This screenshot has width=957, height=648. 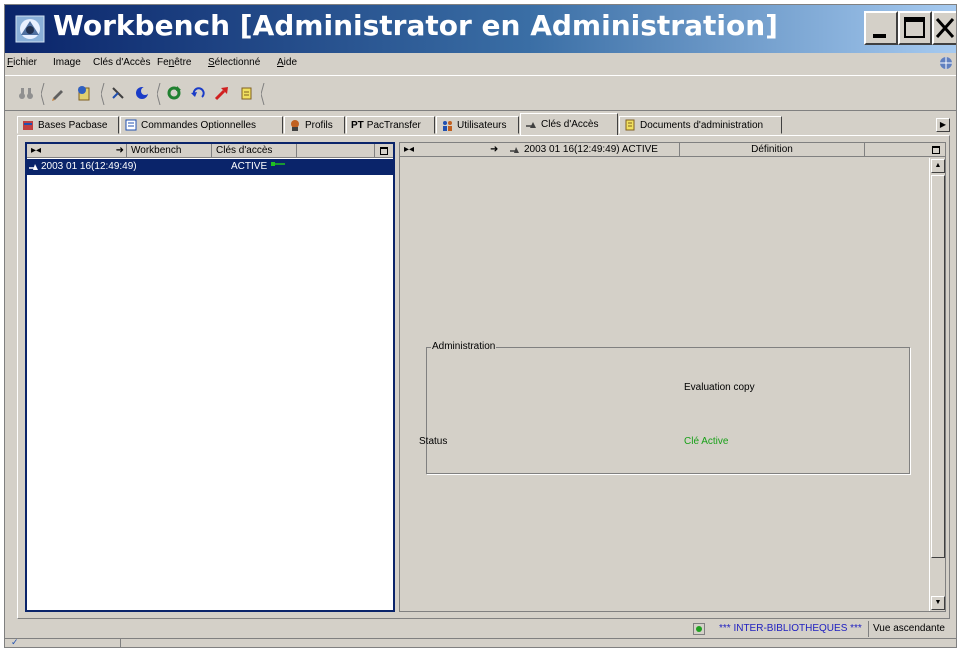 What do you see at coordinates (447, 126) in the screenshot?
I see `users-icon` at bounding box center [447, 126].